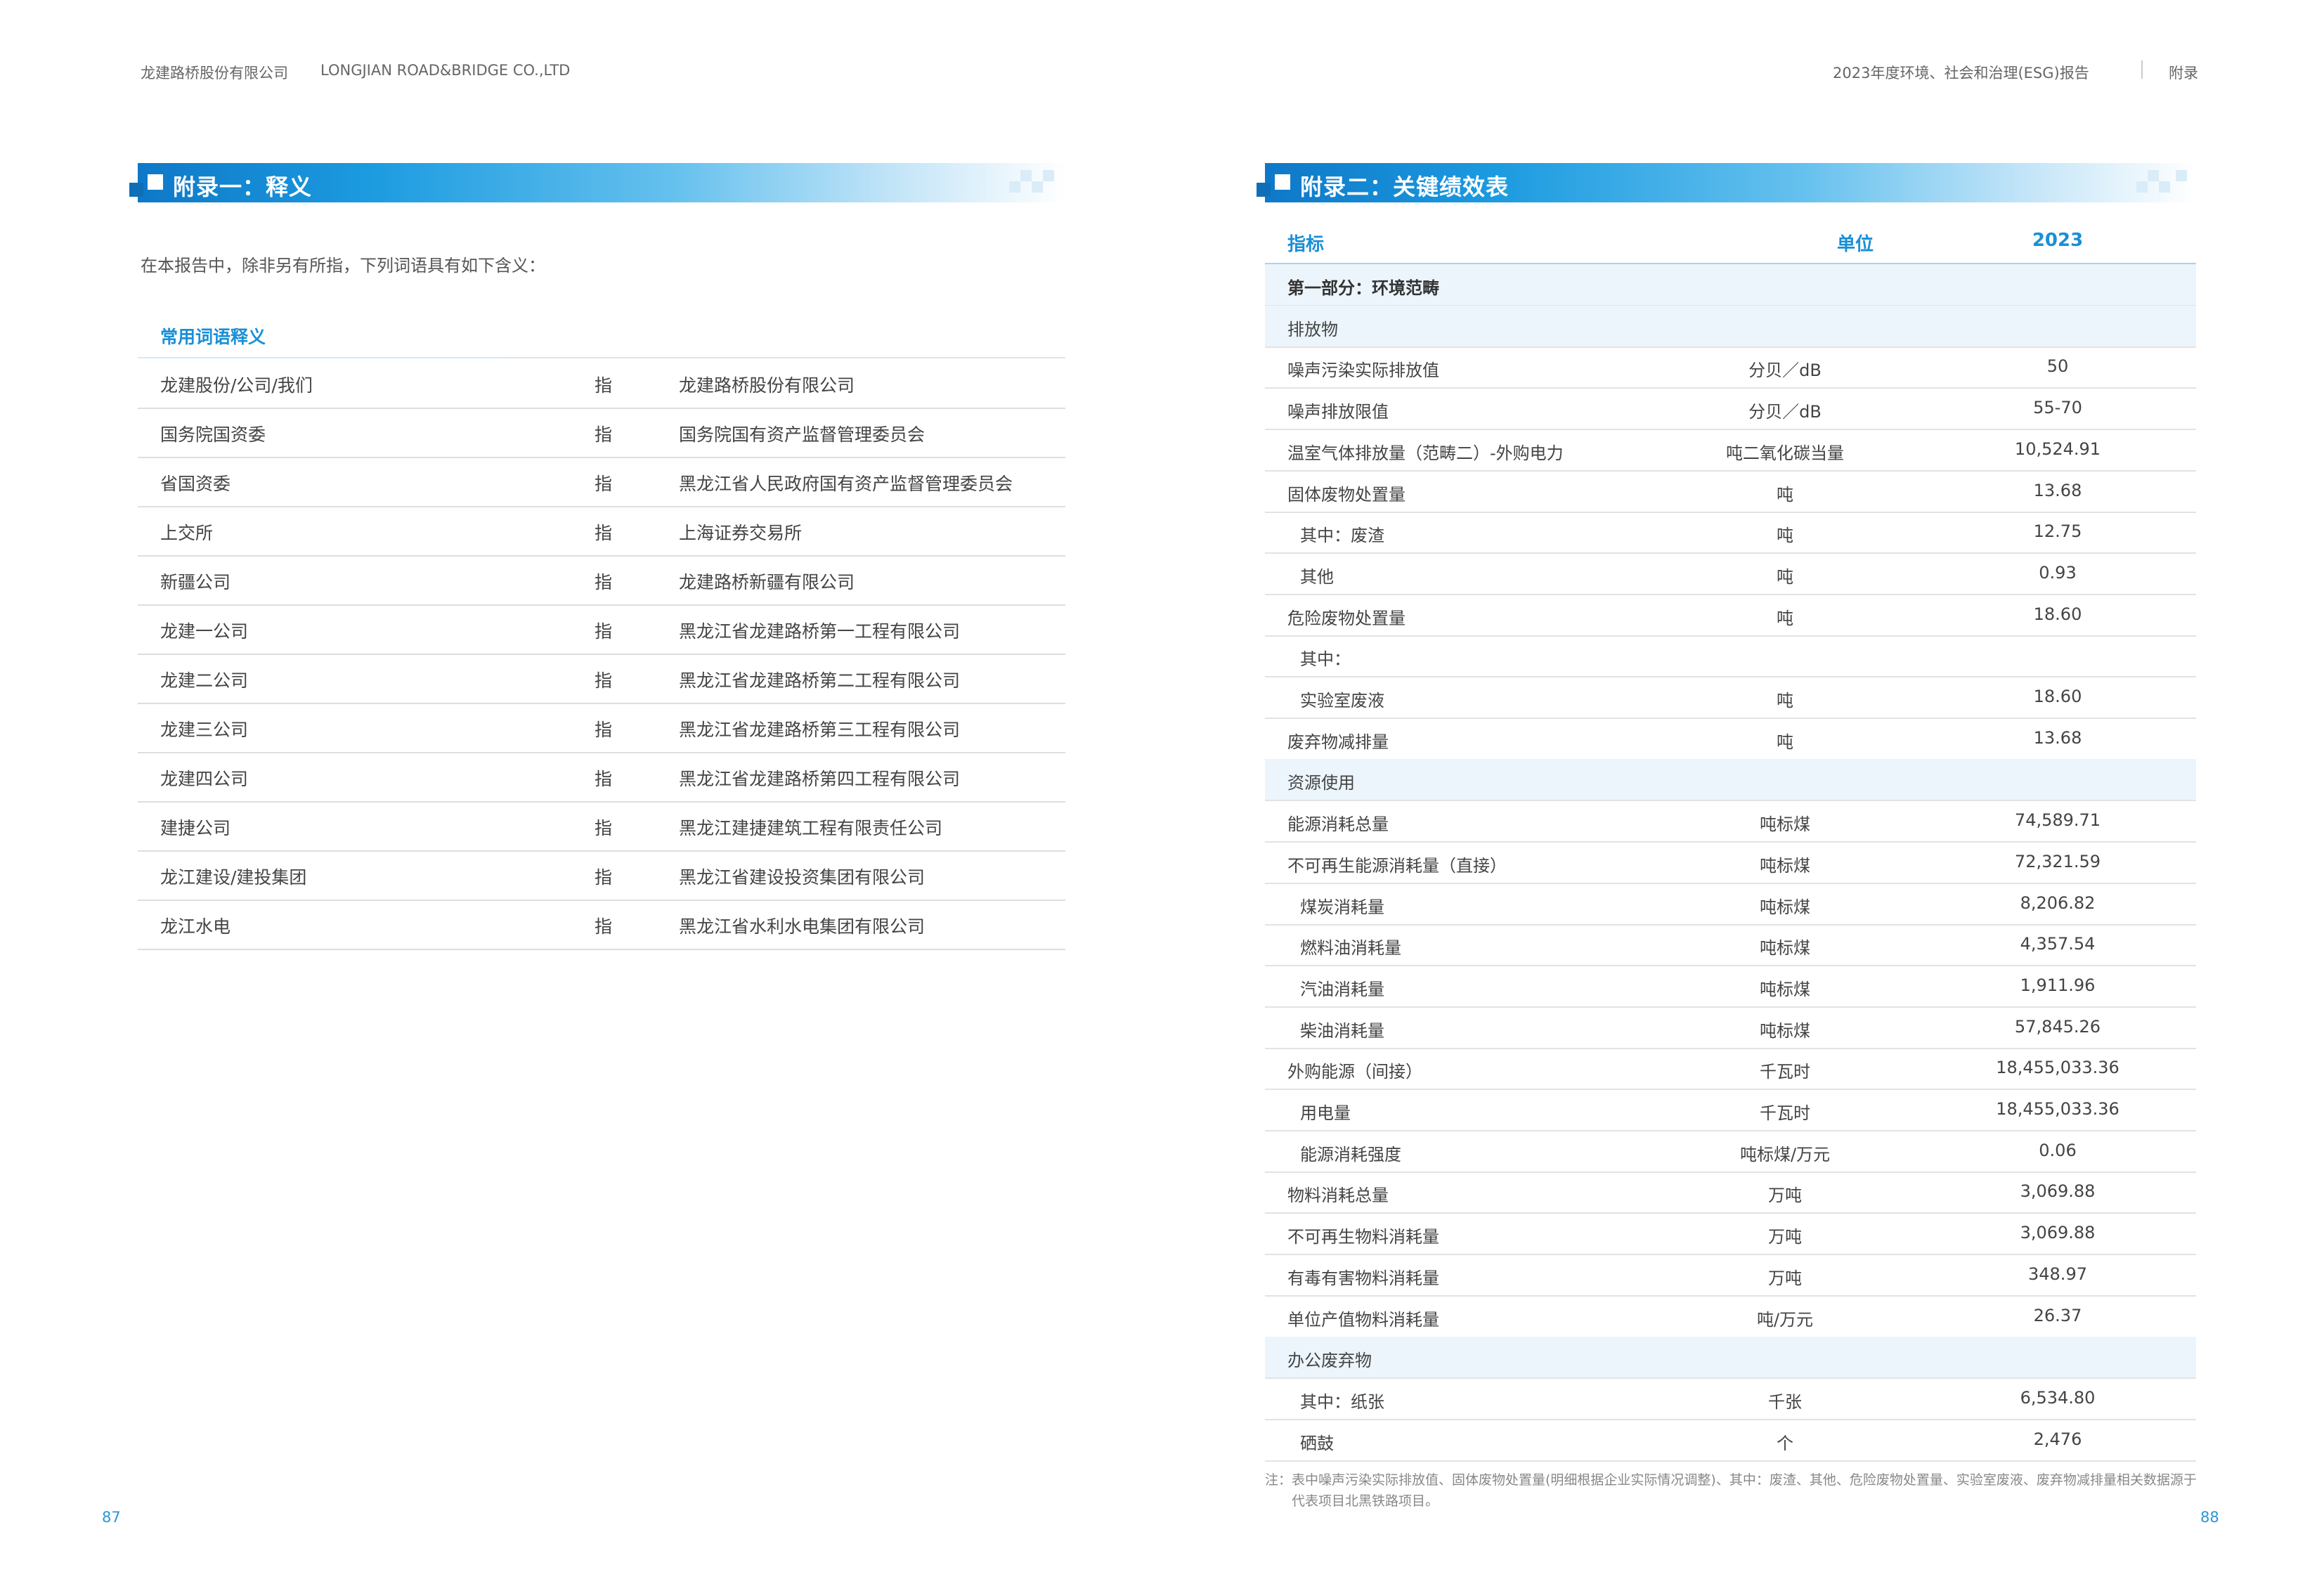  I want to click on header-company-name-en: LONGJIAN ROAD&BRIDGE CO.,LTD, so click(445, 70).